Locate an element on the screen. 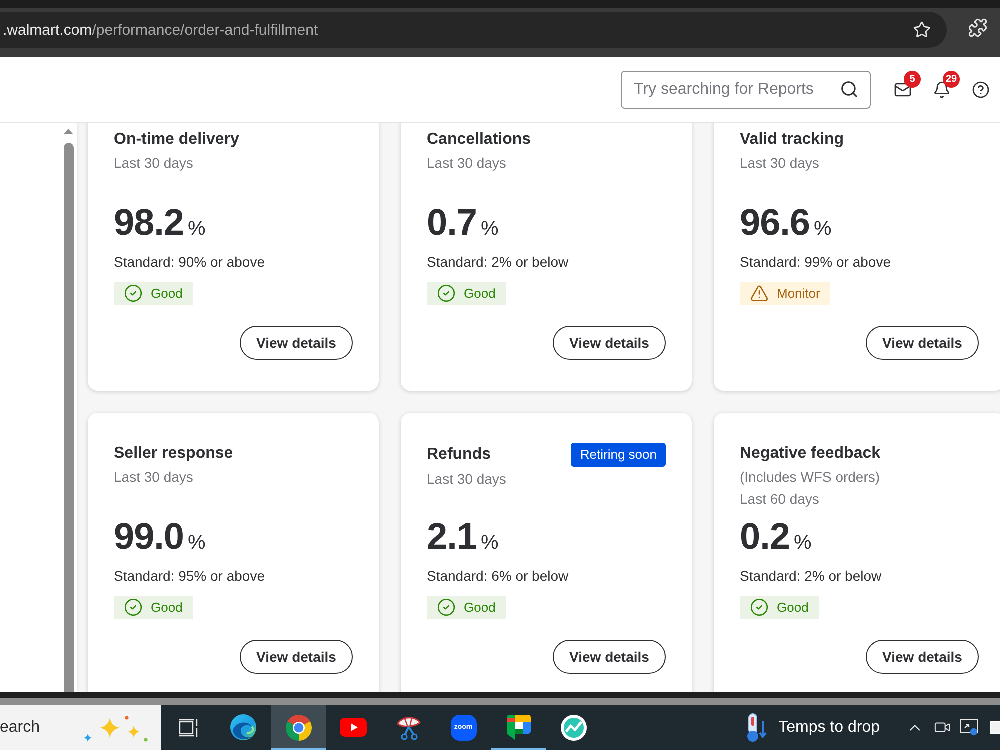 This screenshot has height=750, width=1000. standard-text: Standard: 95% or above is located at coordinates (190, 576).